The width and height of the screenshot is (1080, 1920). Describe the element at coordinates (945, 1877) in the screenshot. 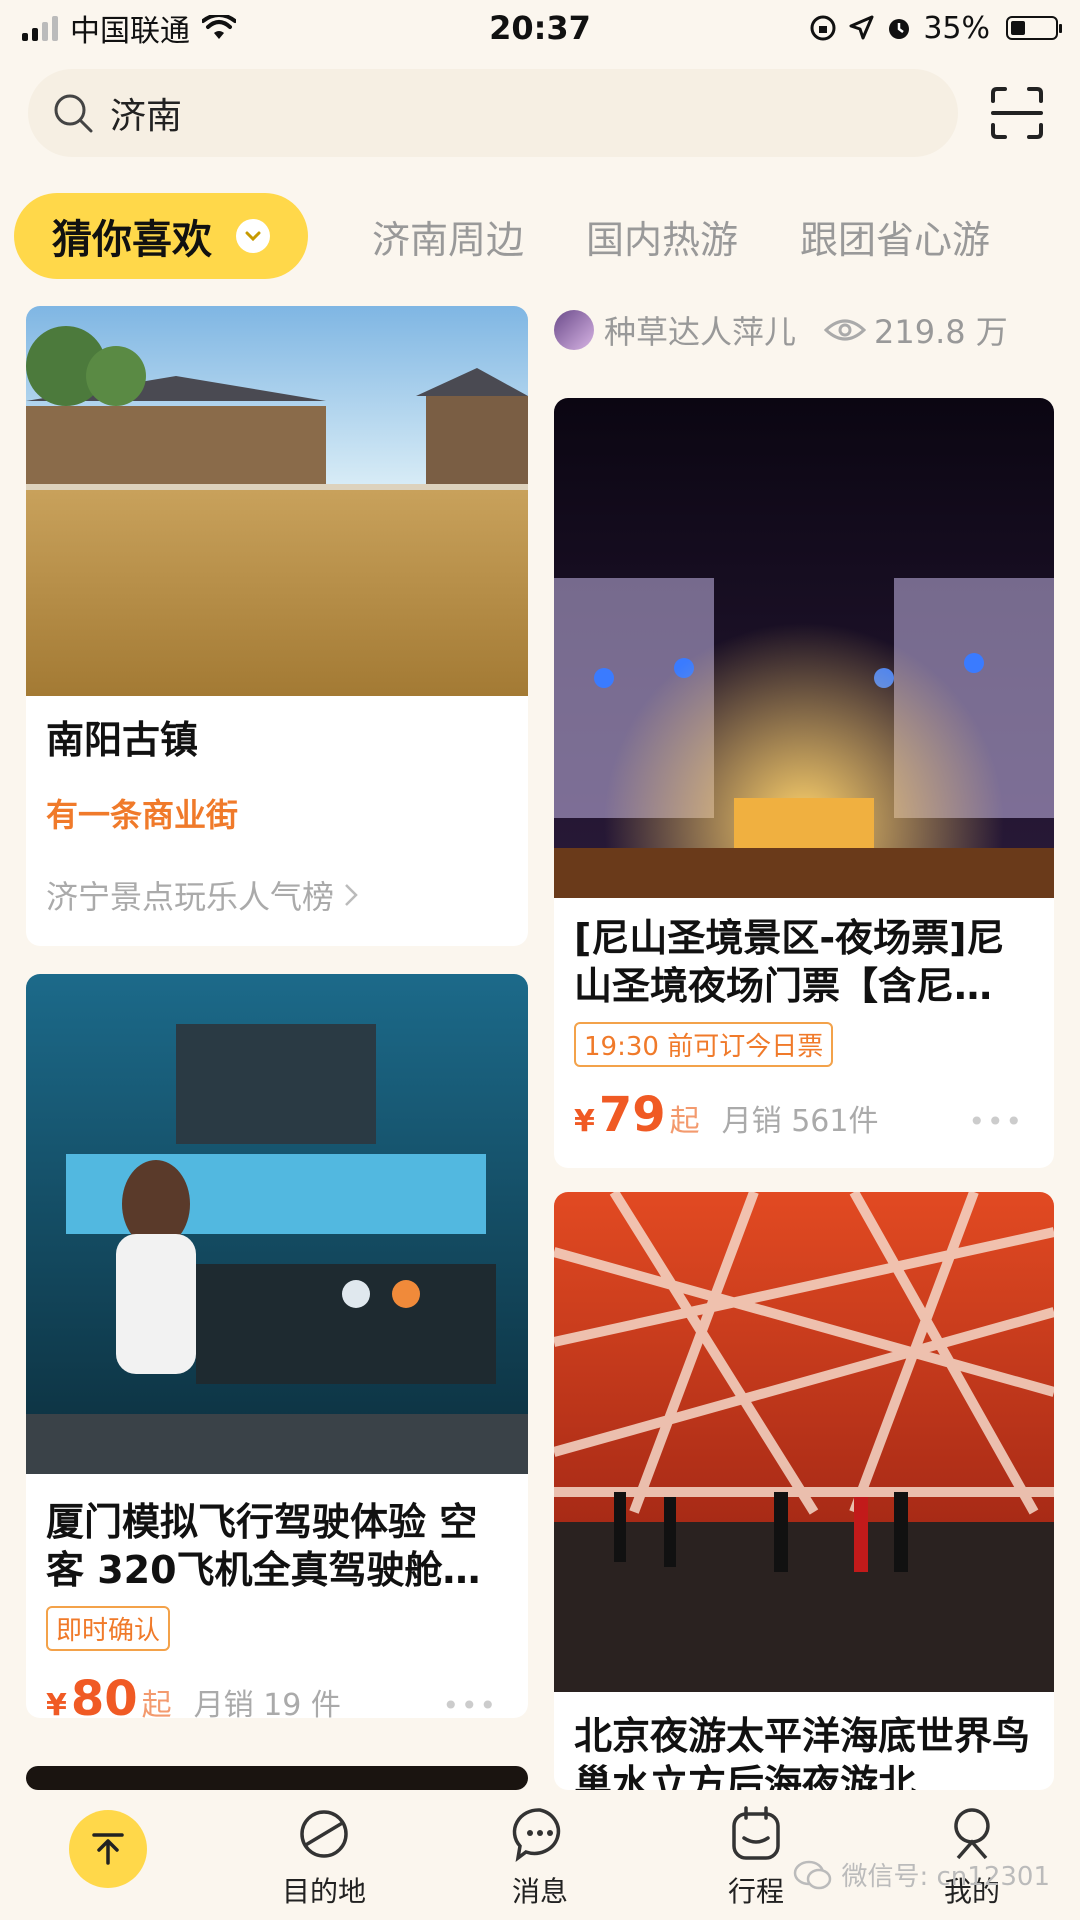

I see `watermark-text: 微信号: cn12301` at that location.